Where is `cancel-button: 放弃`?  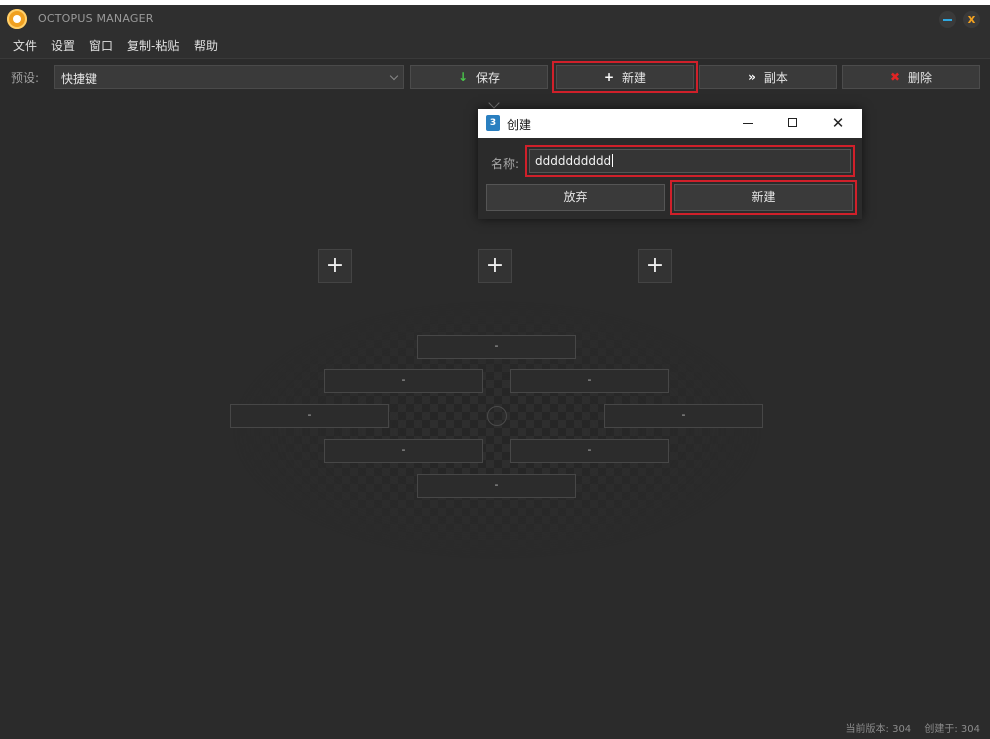
cancel-button: 放弃 is located at coordinates (575, 197).